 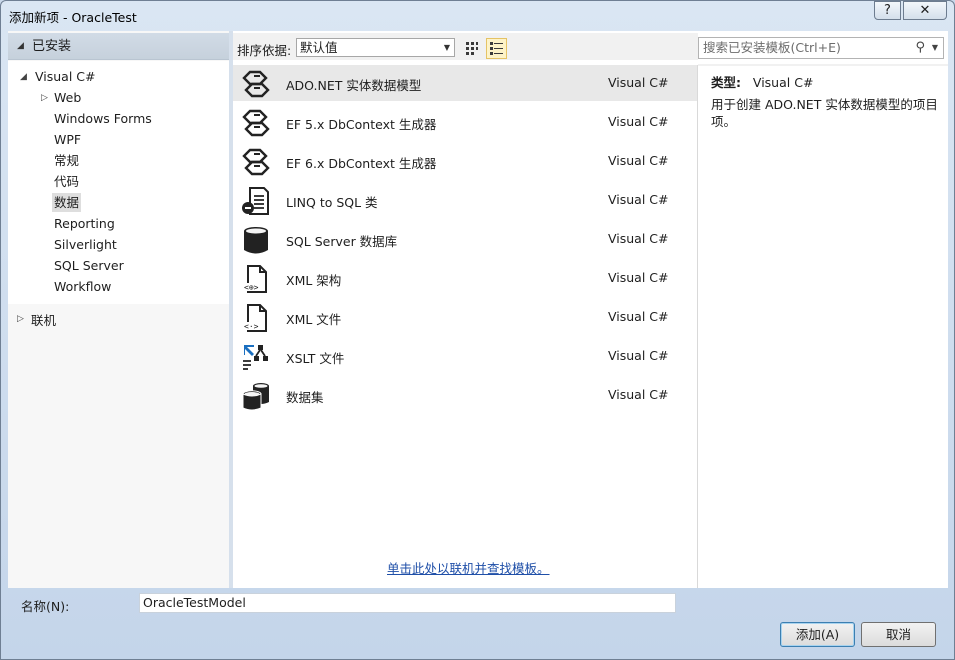 What do you see at coordinates (407, 603) in the screenshot?
I see `name-field: OracleTestModel` at bounding box center [407, 603].